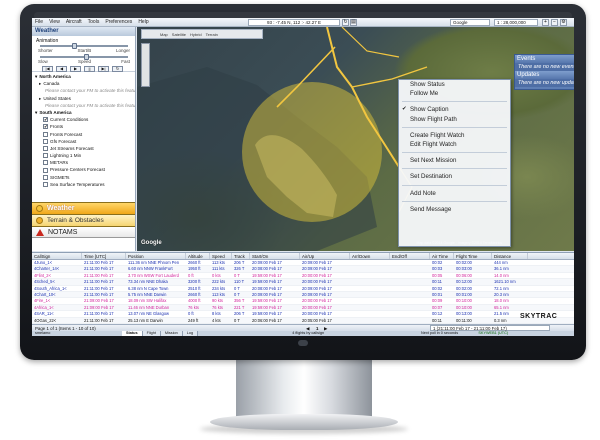 The height and width of the screenshot is (440, 600). I want to click on table-cell: 21:09:00 Feb 17, so click(99, 307).